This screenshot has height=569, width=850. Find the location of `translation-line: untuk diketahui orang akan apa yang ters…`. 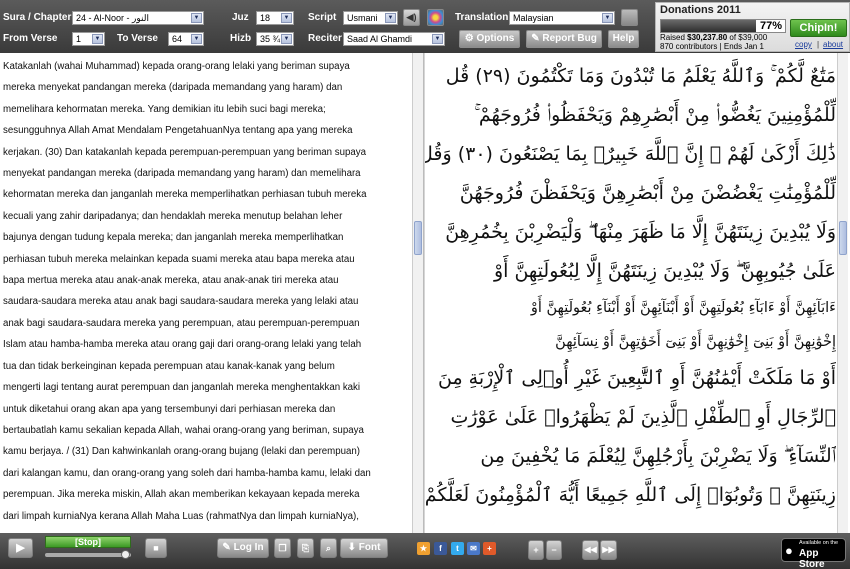

translation-line: untuk diketahui orang akan apa yang ters… is located at coordinates (169, 409).